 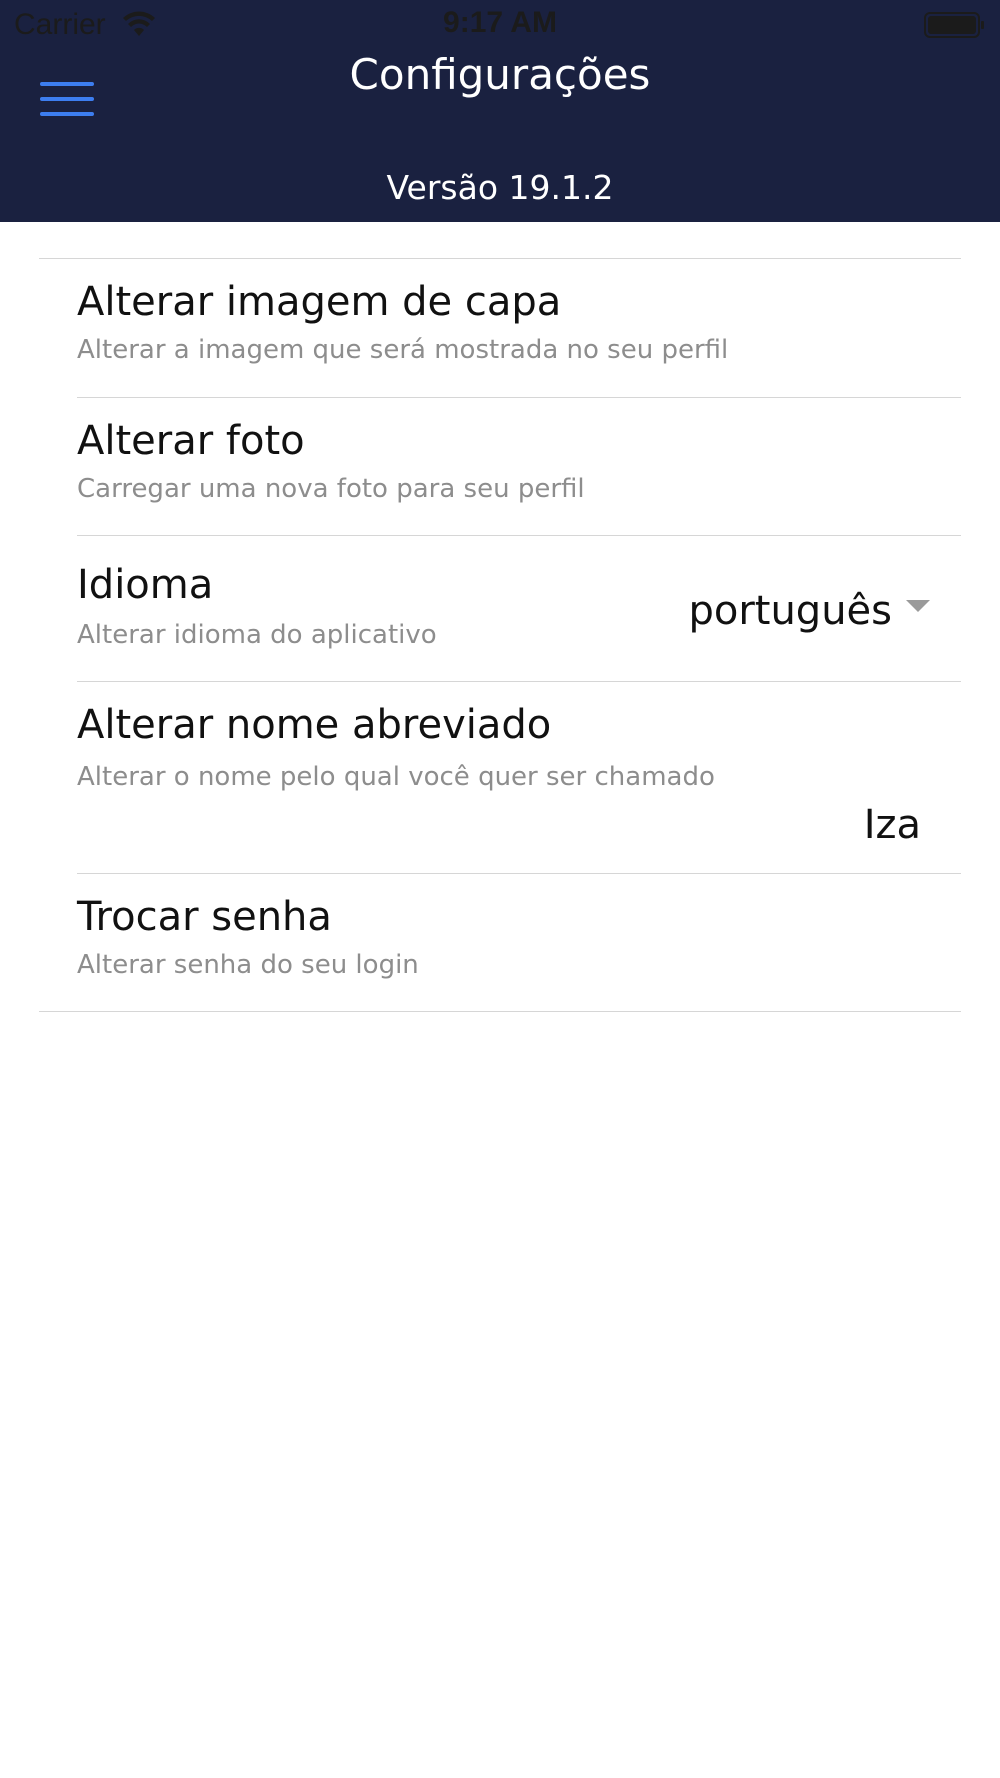 I want to click on status-clock: 9:17 AM, so click(x=500, y=22).